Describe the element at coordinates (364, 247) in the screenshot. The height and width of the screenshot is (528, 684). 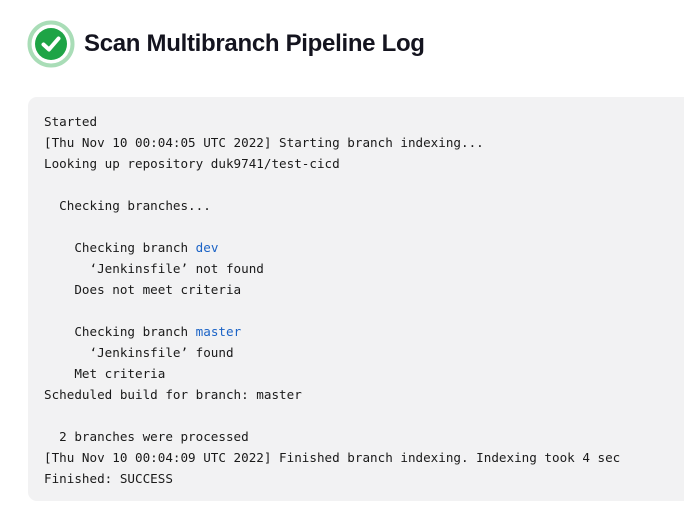
I see `log-line-checking-dev: Checking branch dev` at that location.